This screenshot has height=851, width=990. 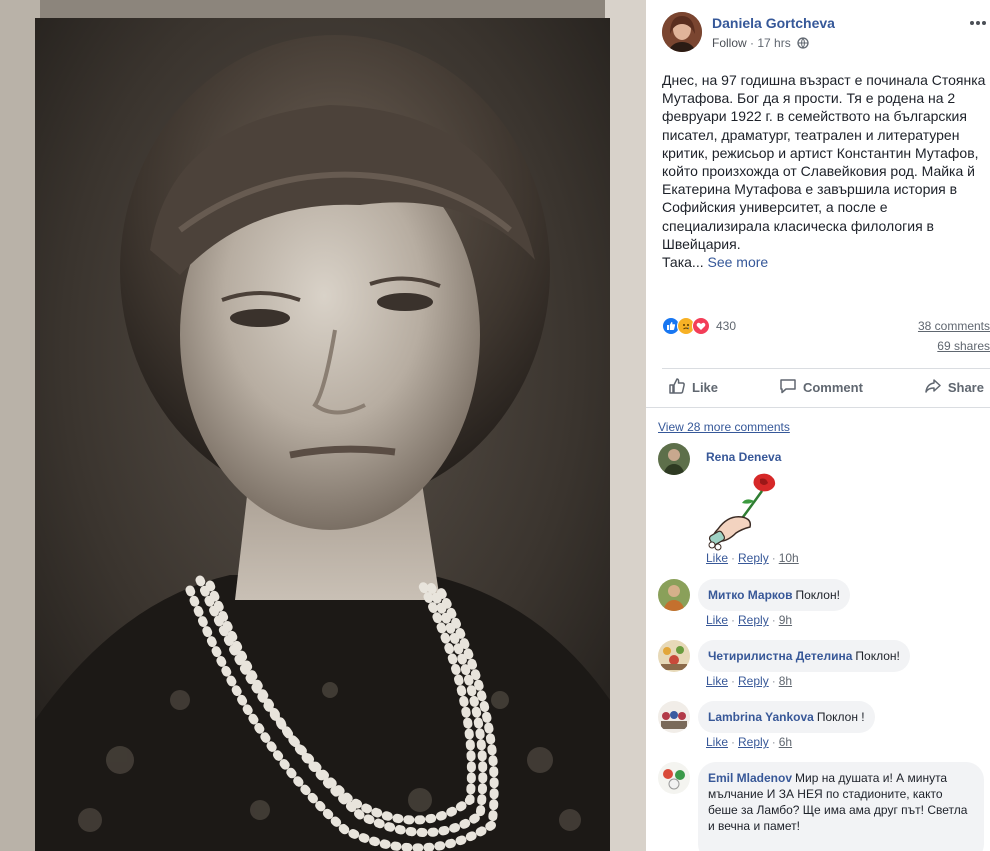 I want to click on comment-button: Comment, so click(x=821, y=387).